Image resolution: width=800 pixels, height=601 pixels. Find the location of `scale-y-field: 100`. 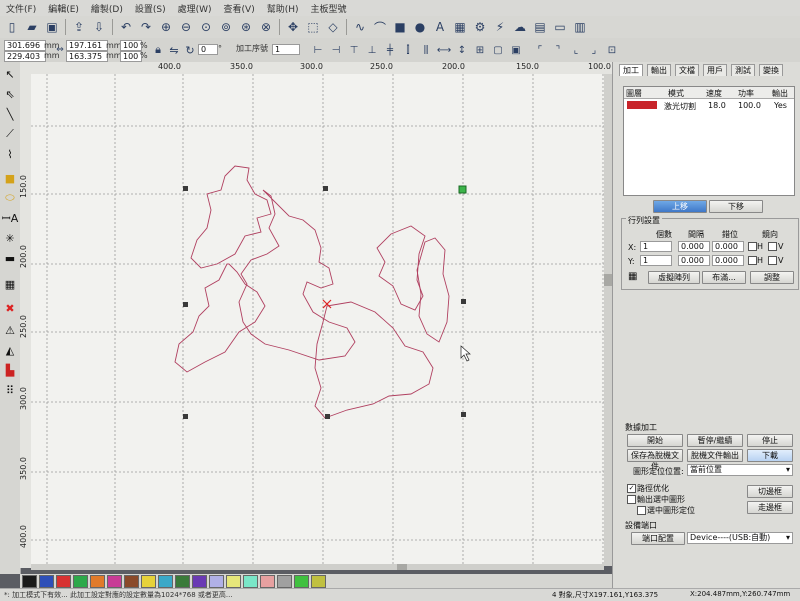

scale-y-field: 100 is located at coordinates (131, 56).